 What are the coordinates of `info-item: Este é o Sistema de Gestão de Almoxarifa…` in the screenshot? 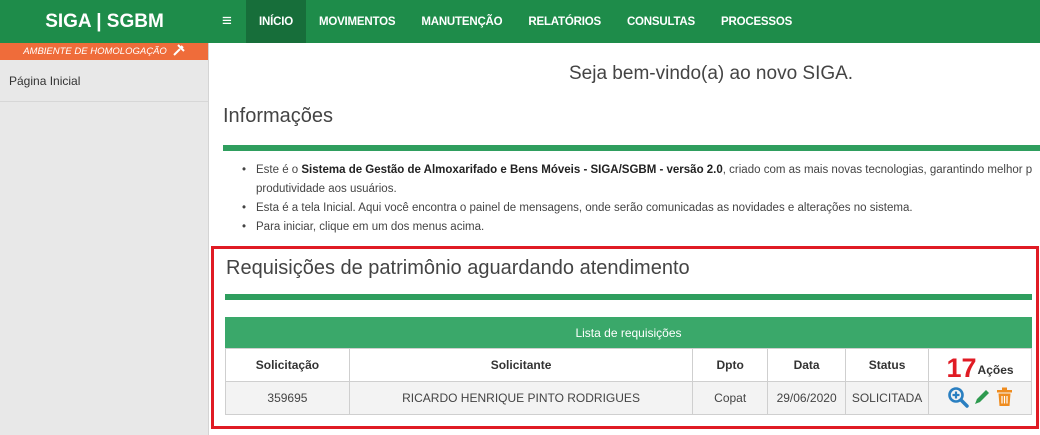 It's located at (641, 170).